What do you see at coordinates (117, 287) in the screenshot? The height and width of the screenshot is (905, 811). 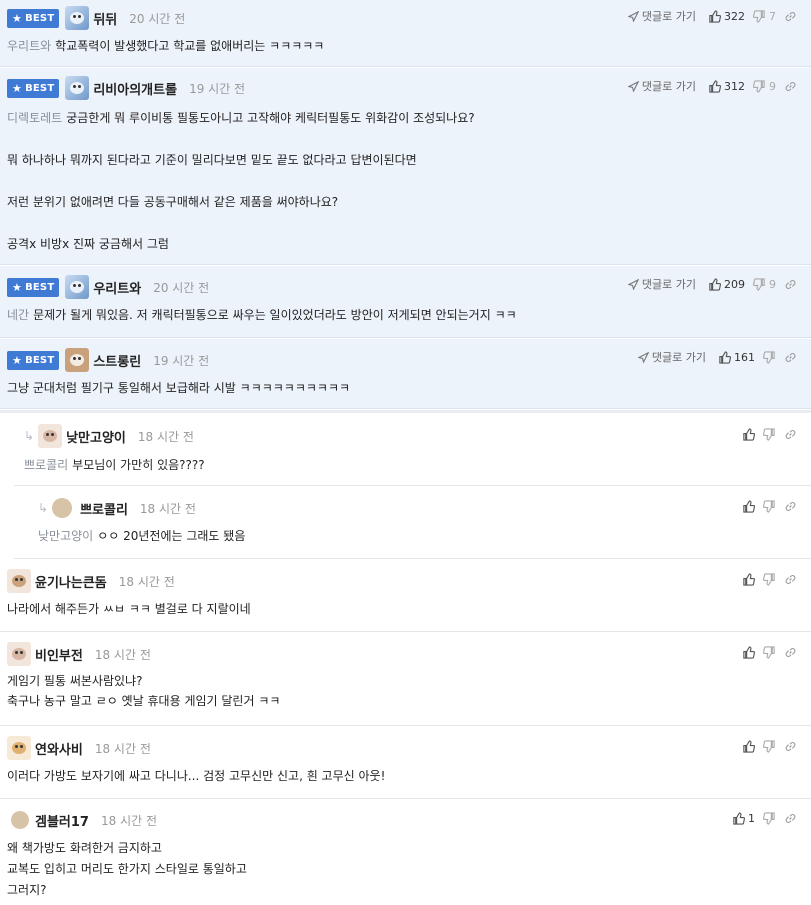 I see `nickname: 우리트와` at bounding box center [117, 287].